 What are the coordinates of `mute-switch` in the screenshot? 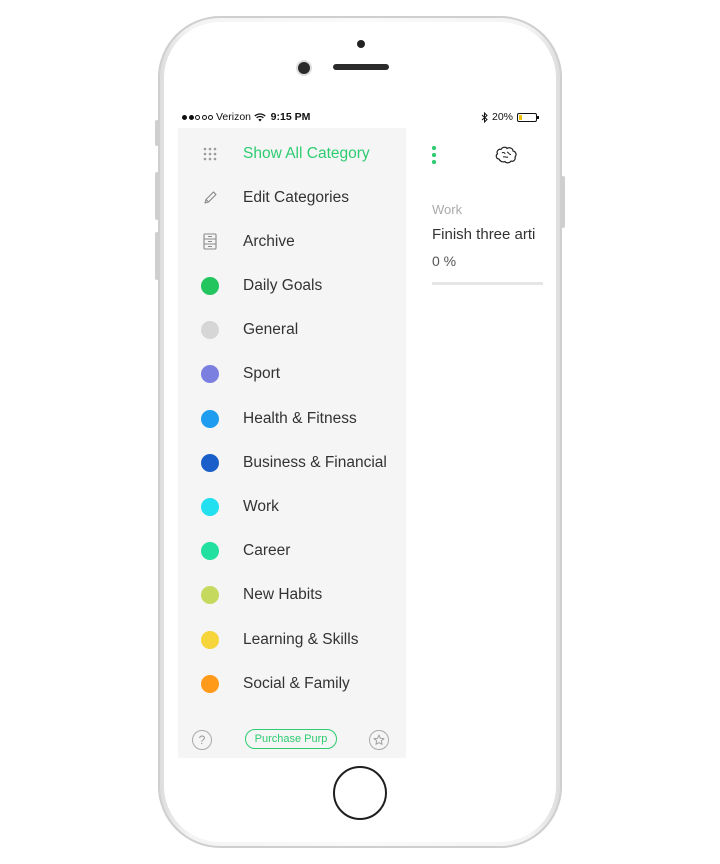 It's located at (157, 133).